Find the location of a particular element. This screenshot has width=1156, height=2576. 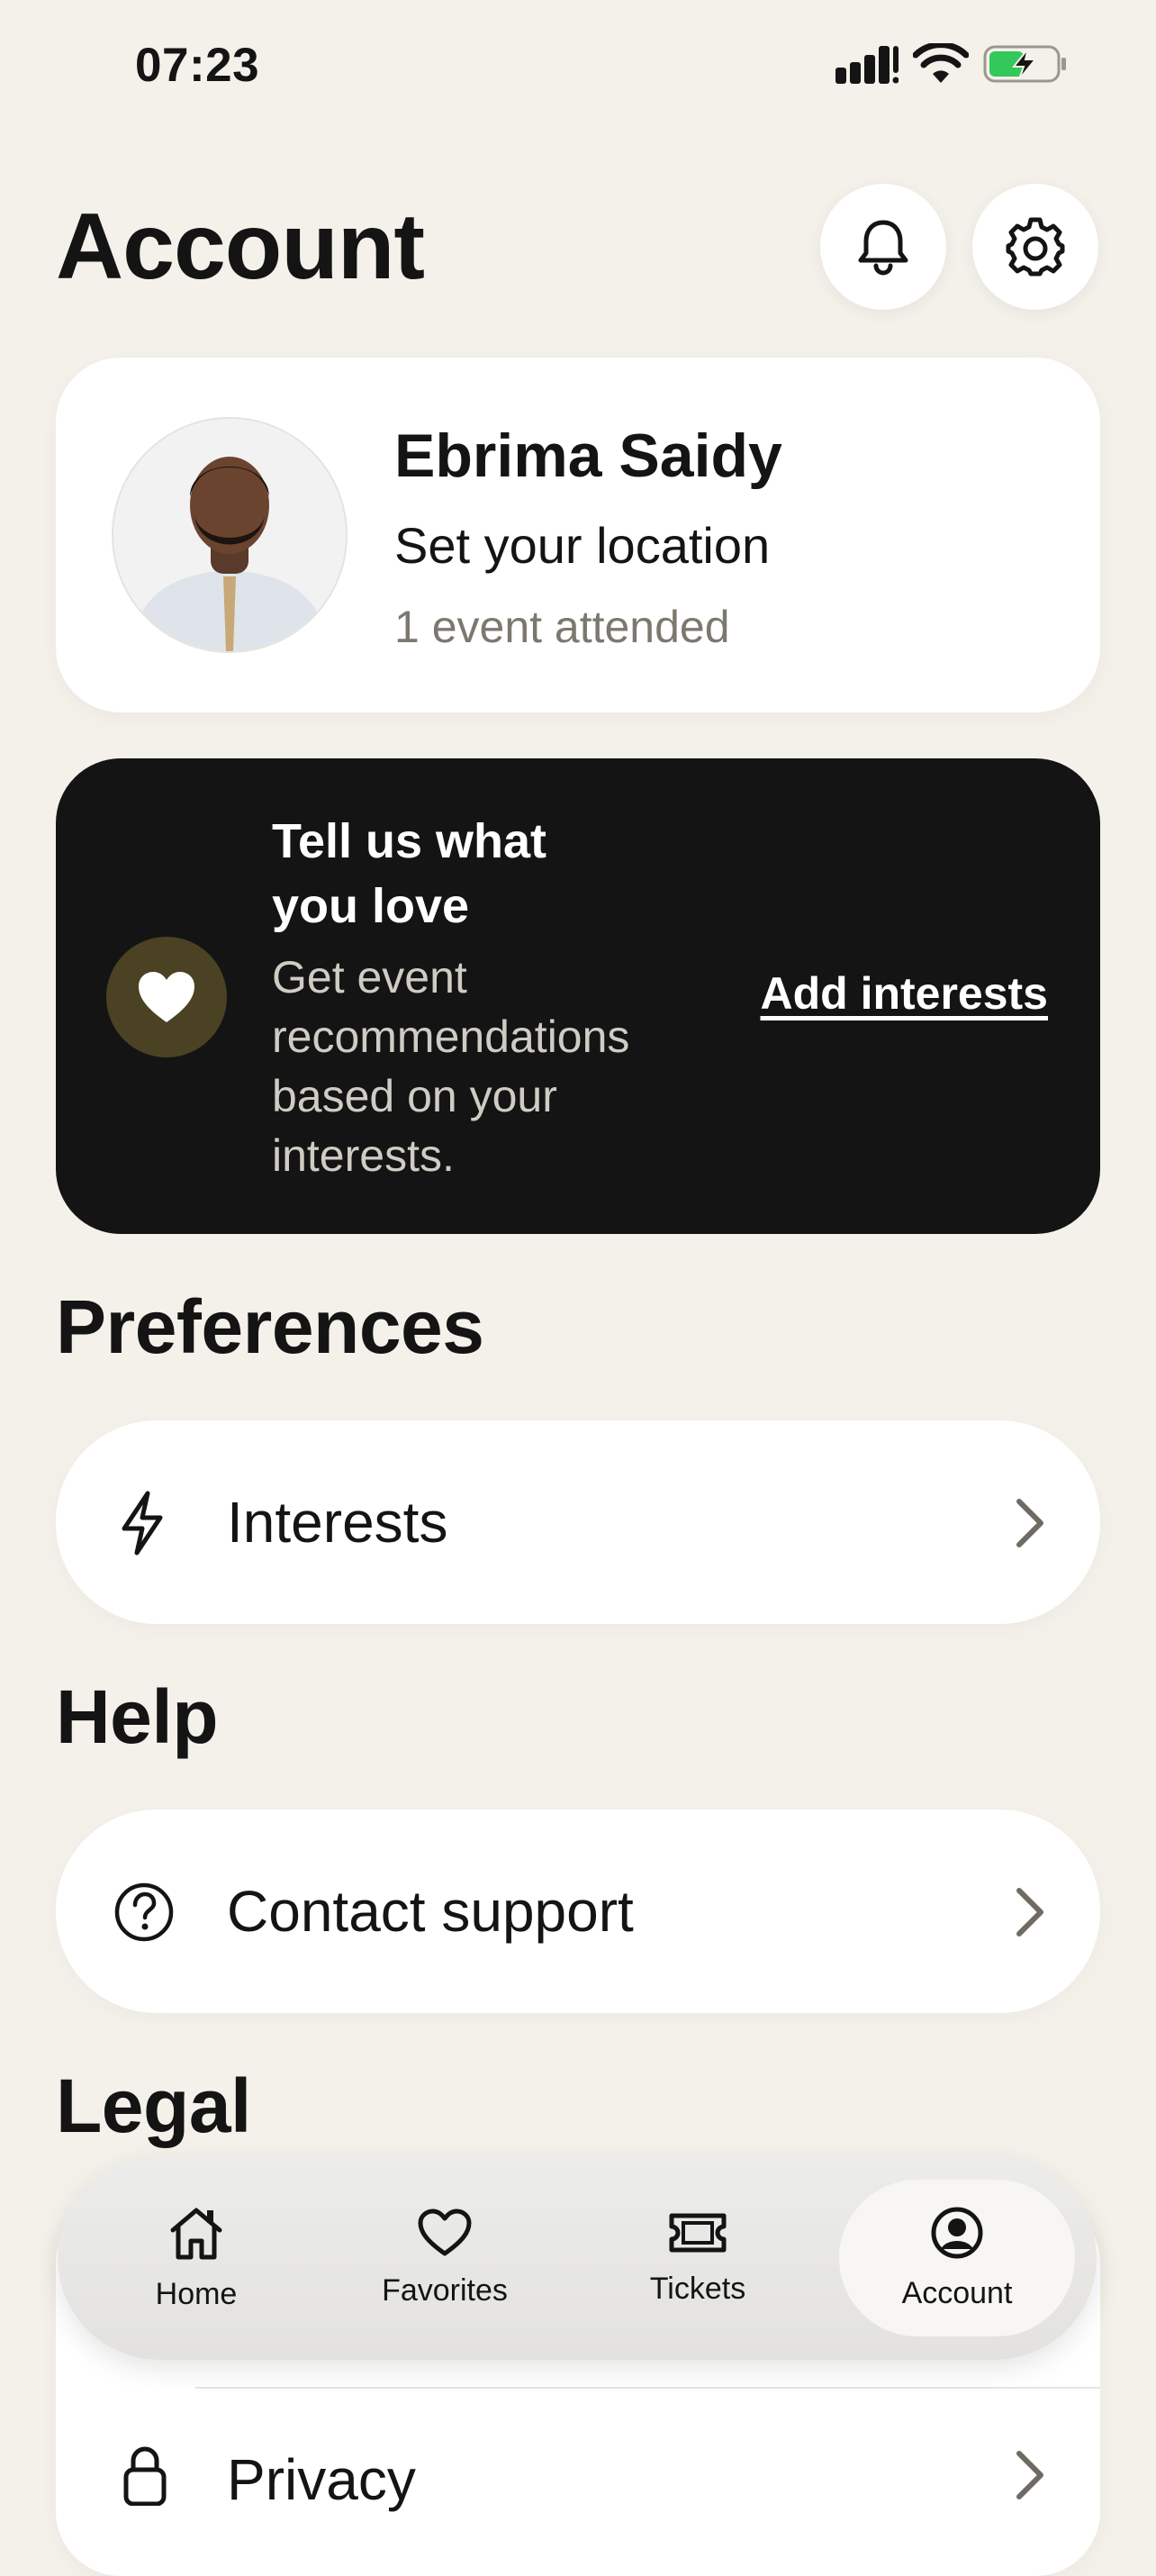

account-icon is located at coordinates (957, 2232).